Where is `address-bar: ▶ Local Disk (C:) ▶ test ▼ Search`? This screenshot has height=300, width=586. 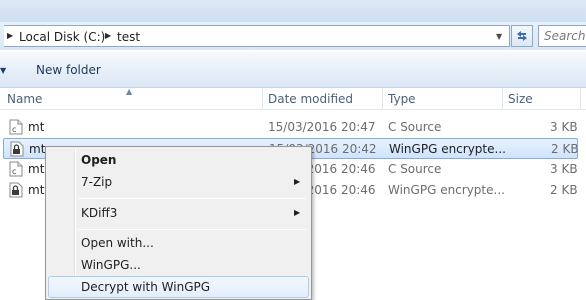
address-bar: ▶ Local Disk (C:) ▶ test ▼ Search is located at coordinates (293, 36).